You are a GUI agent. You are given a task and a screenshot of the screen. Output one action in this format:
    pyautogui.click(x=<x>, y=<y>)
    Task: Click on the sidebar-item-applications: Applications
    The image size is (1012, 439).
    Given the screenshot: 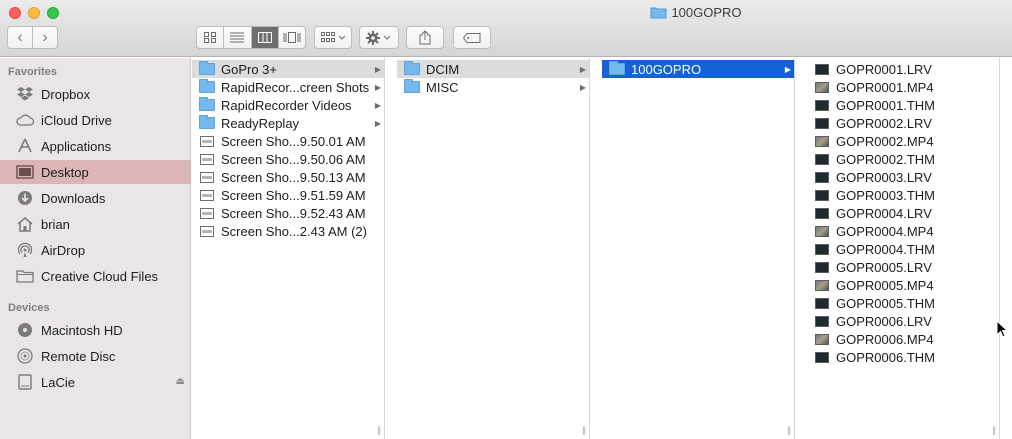 What is the action you would take?
    pyautogui.click(x=95, y=146)
    